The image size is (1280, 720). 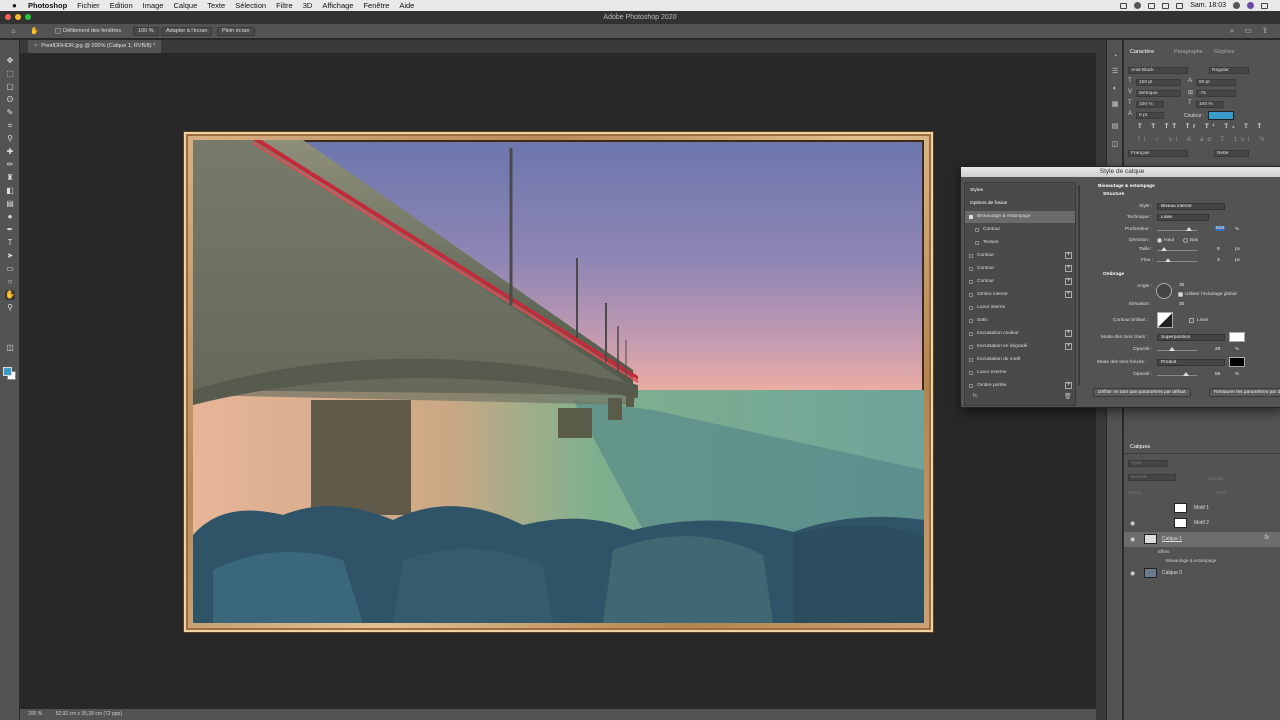 I want to click on libraries-icon: ▦, so click(x=1115, y=105).